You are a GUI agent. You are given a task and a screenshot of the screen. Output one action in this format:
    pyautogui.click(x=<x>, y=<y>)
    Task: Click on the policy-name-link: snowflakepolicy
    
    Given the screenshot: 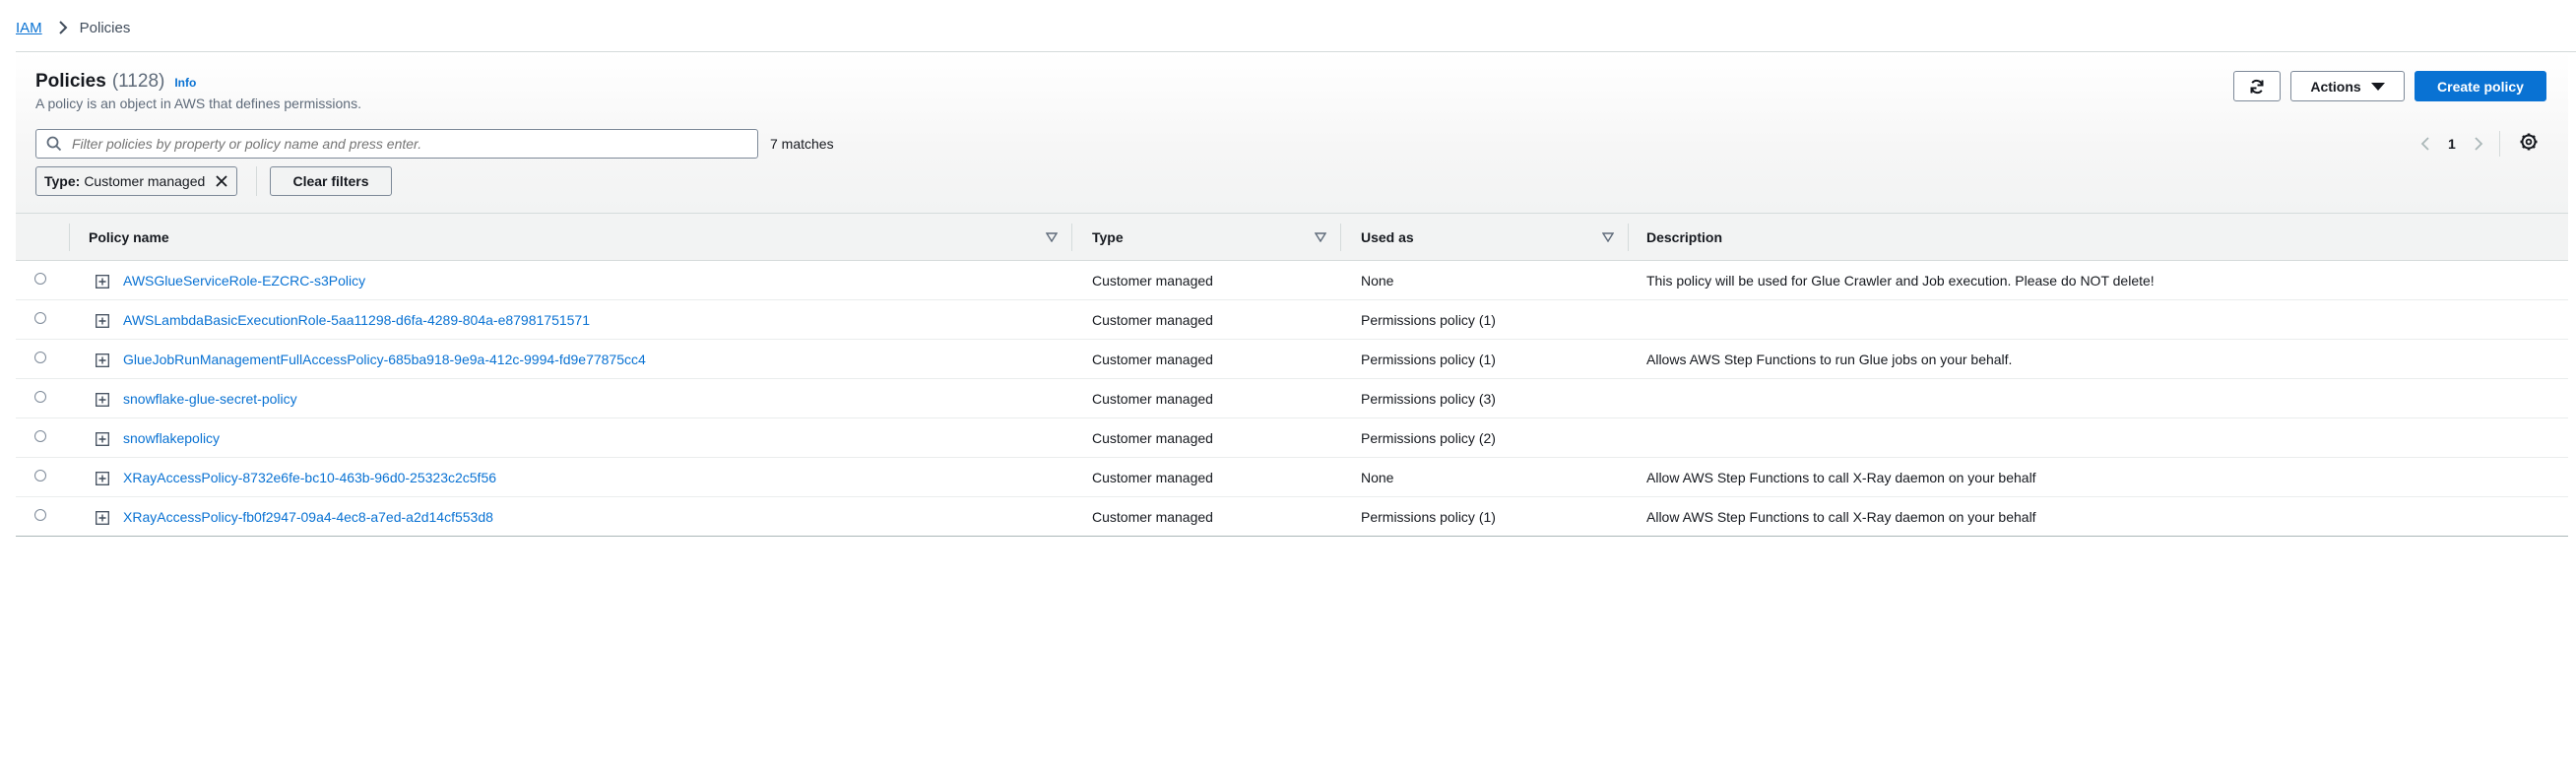 What is the action you would take?
    pyautogui.click(x=171, y=438)
    